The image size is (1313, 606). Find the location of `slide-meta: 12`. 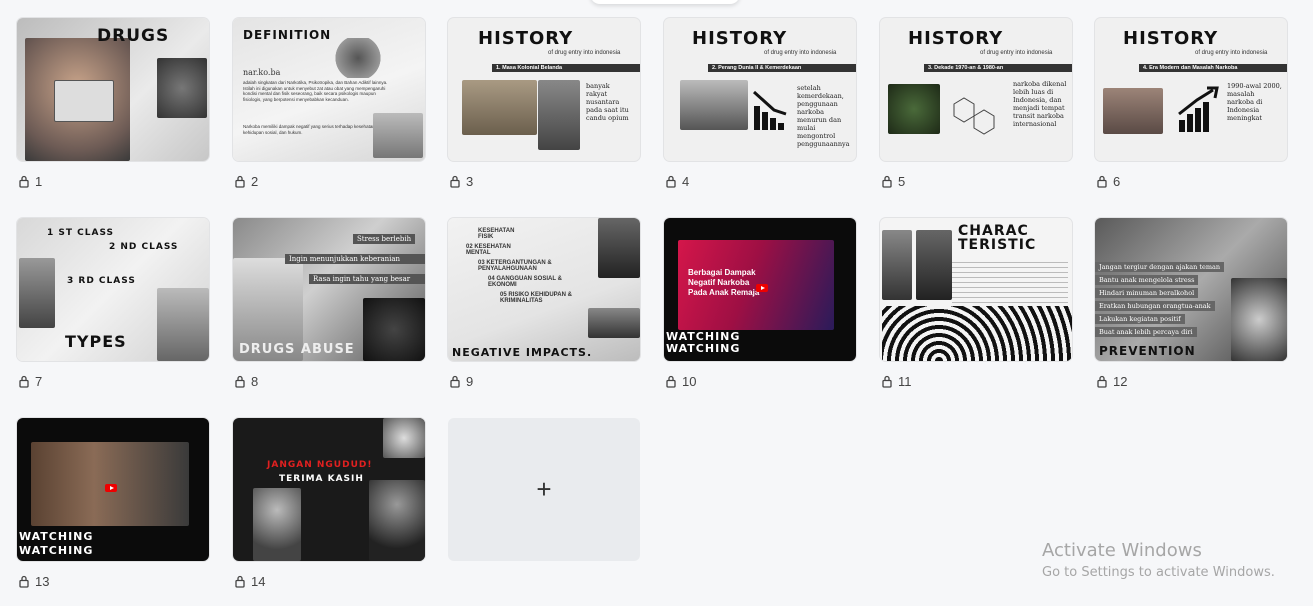

slide-meta: 12 is located at coordinates (1112, 381).